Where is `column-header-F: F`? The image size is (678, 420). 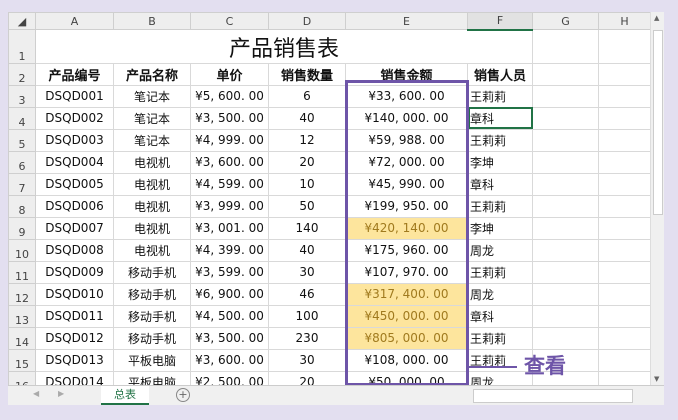
column-header-F: F is located at coordinates (500, 21).